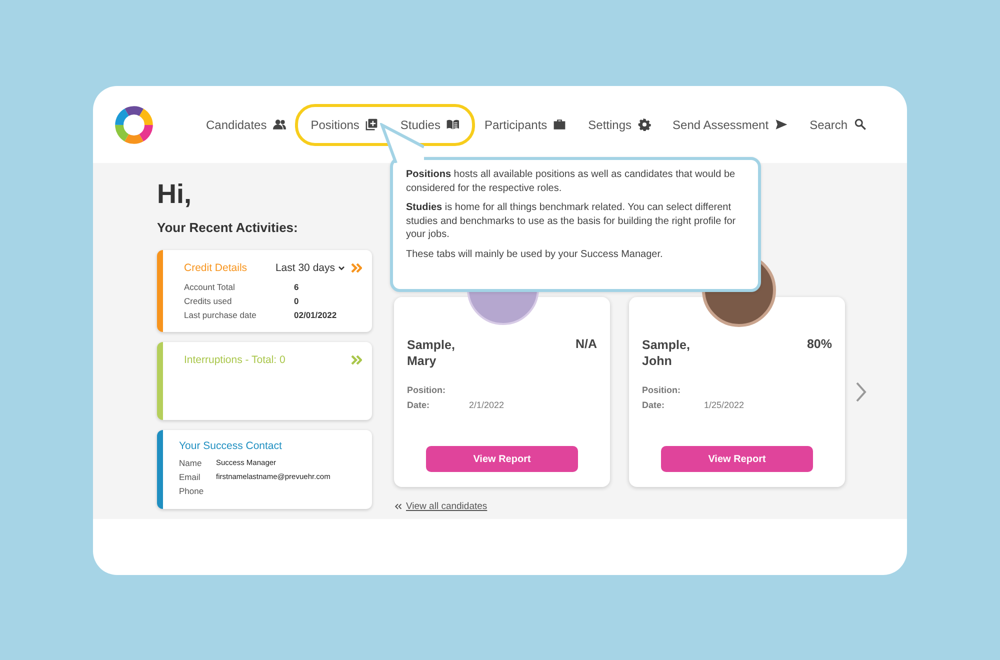  Describe the element at coordinates (730, 125) in the screenshot. I see `nav-tab: Send Assessment` at that location.